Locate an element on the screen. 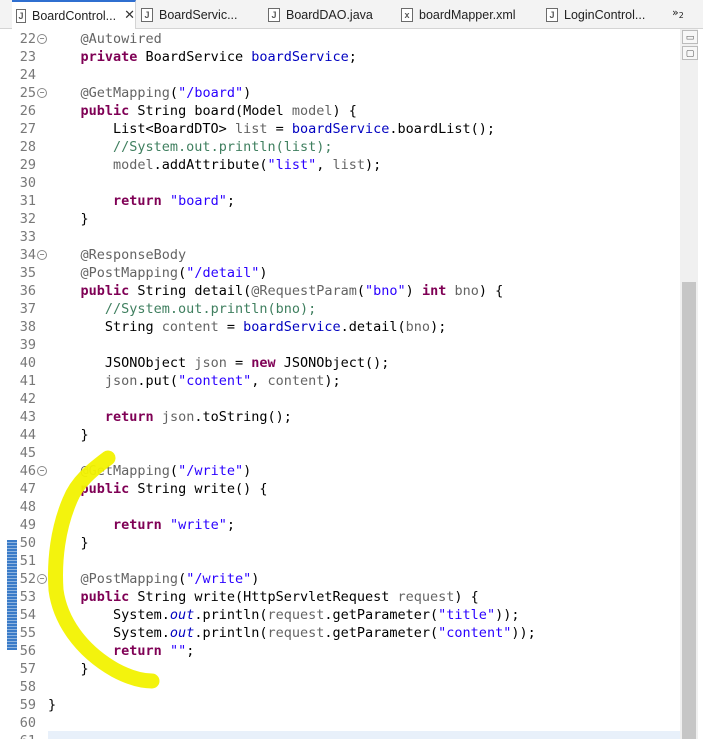 The width and height of the screenshot is (703, 739). code-line: 24 is located at coordinates (339, 75).